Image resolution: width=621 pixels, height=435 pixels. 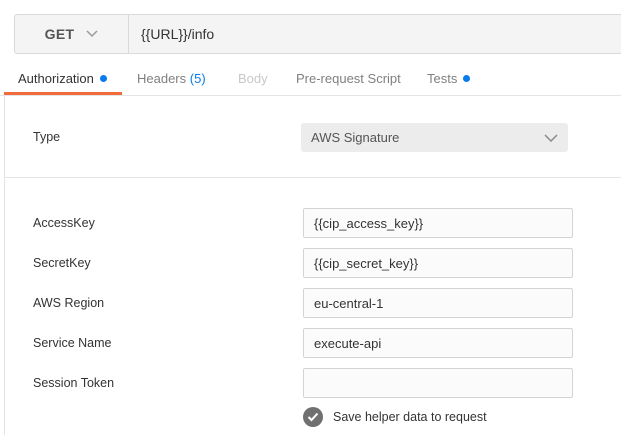 I want to click on tab-authorization-label: Authorization, so click(x=56, y=78).